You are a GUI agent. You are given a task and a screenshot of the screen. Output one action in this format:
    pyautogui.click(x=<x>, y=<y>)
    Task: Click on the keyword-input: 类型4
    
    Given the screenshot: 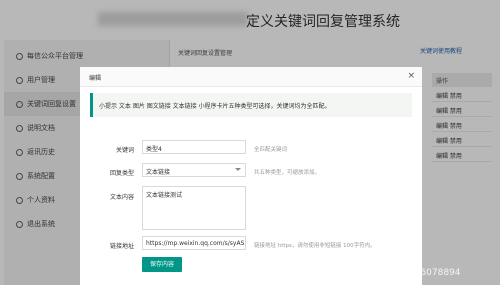 What is the action you would take?
    pyautogui.click(x=194, y=147)
    